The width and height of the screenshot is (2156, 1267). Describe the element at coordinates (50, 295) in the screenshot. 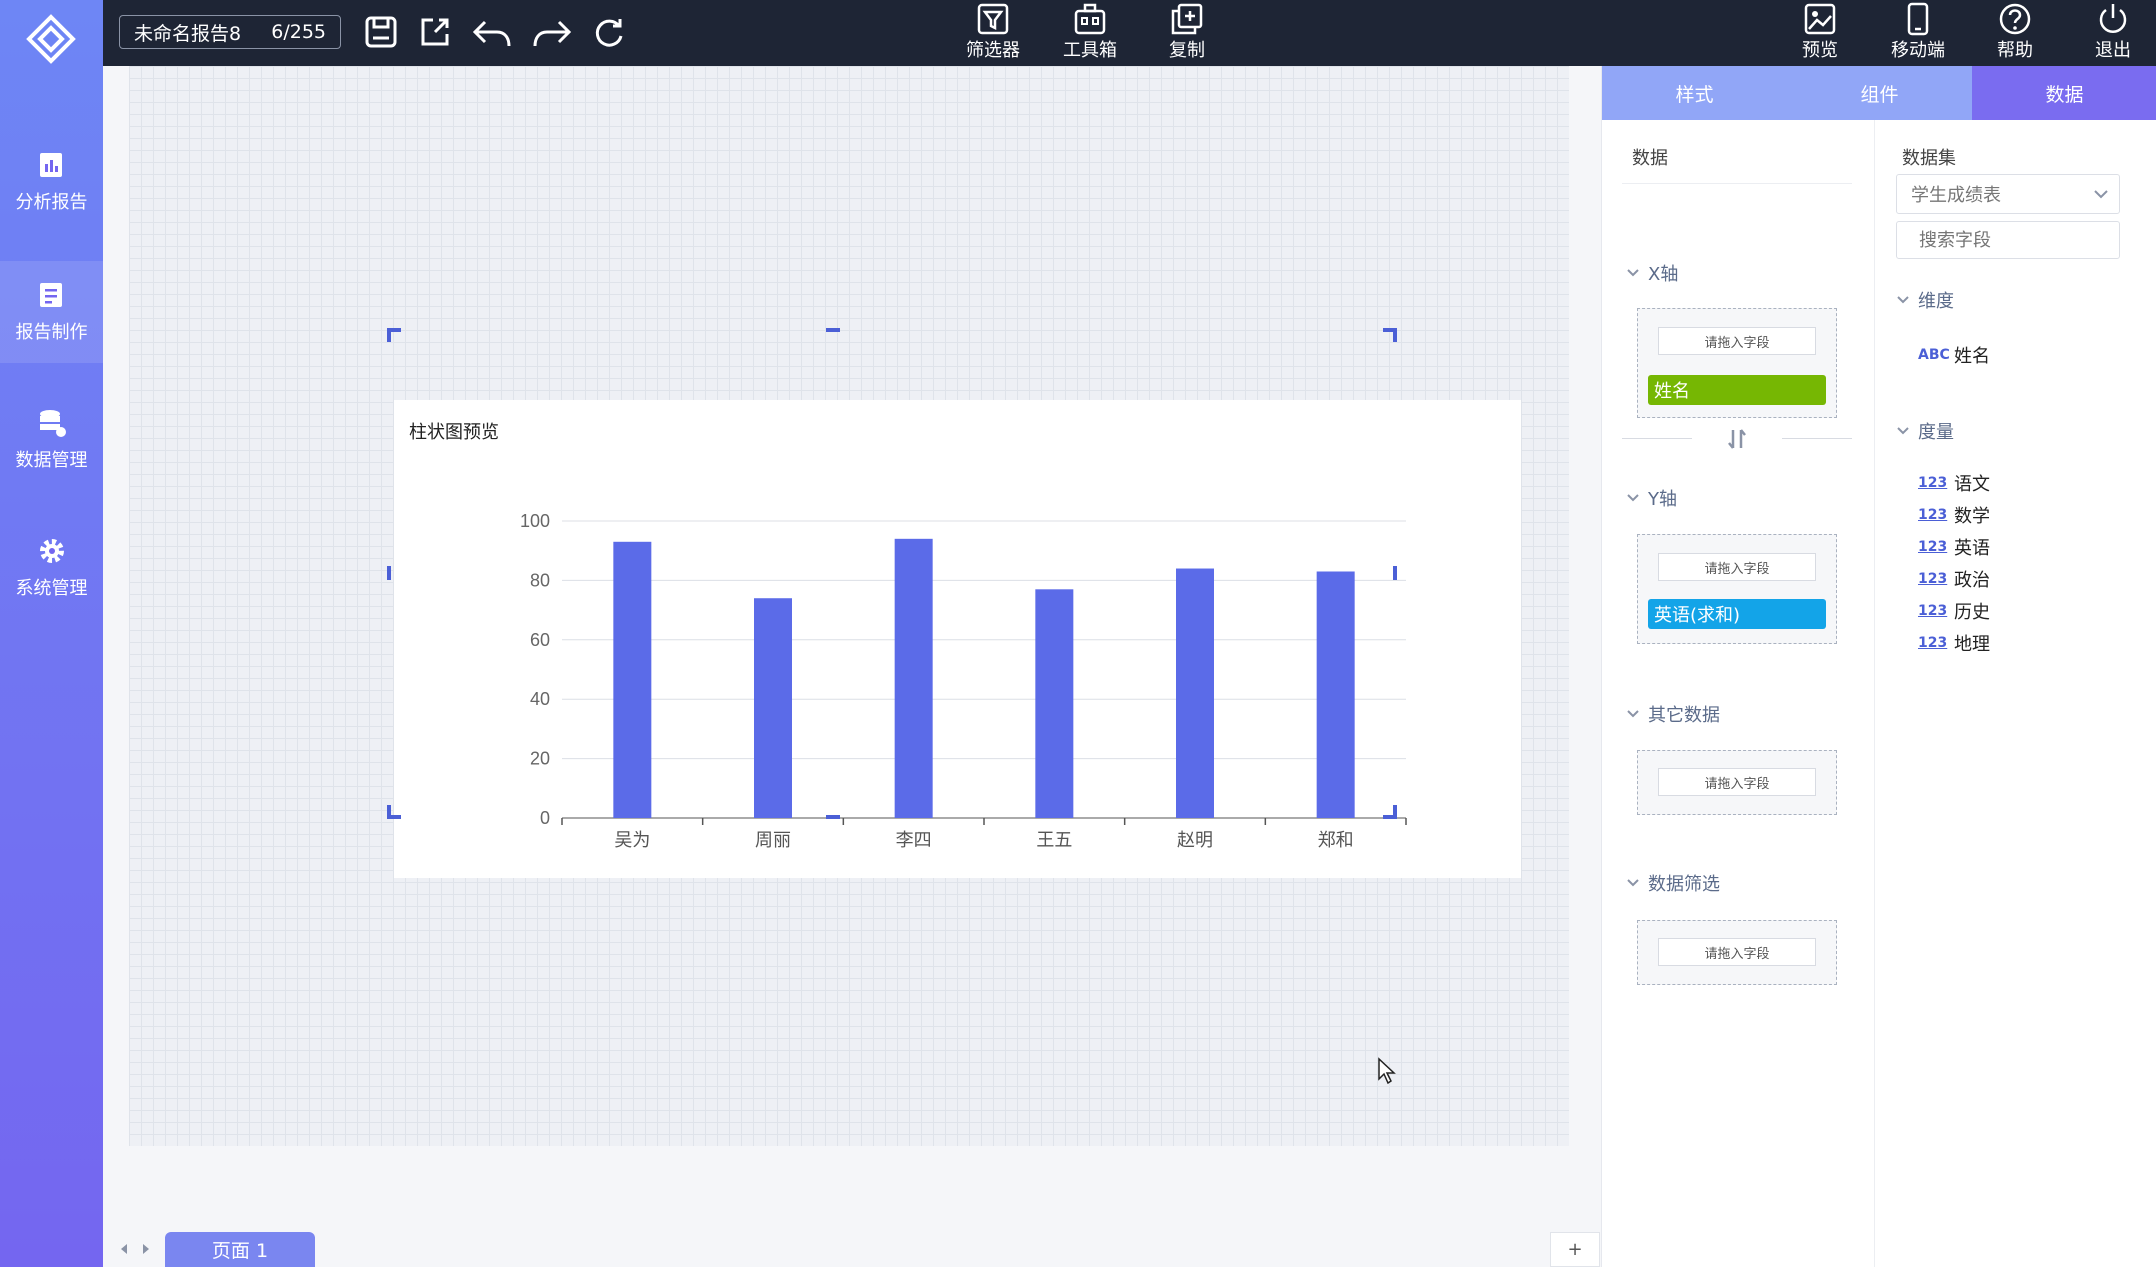

I see `report-edit-icon` at that location.